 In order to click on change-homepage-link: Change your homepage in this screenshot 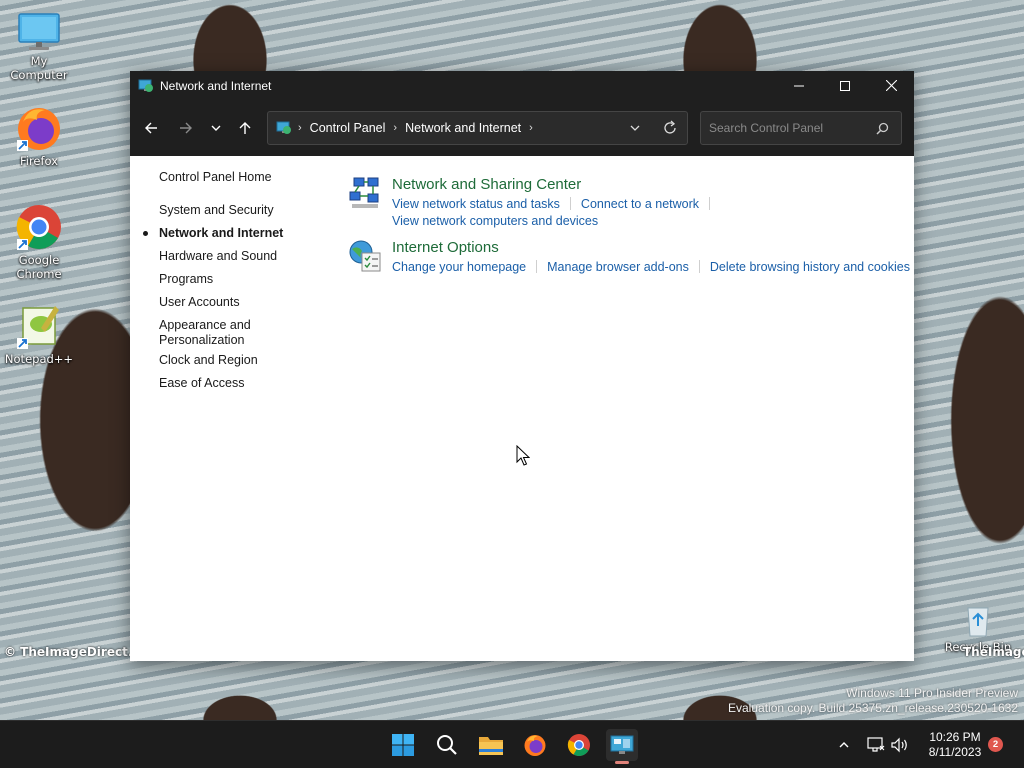, I will do `click(459, 267)`.